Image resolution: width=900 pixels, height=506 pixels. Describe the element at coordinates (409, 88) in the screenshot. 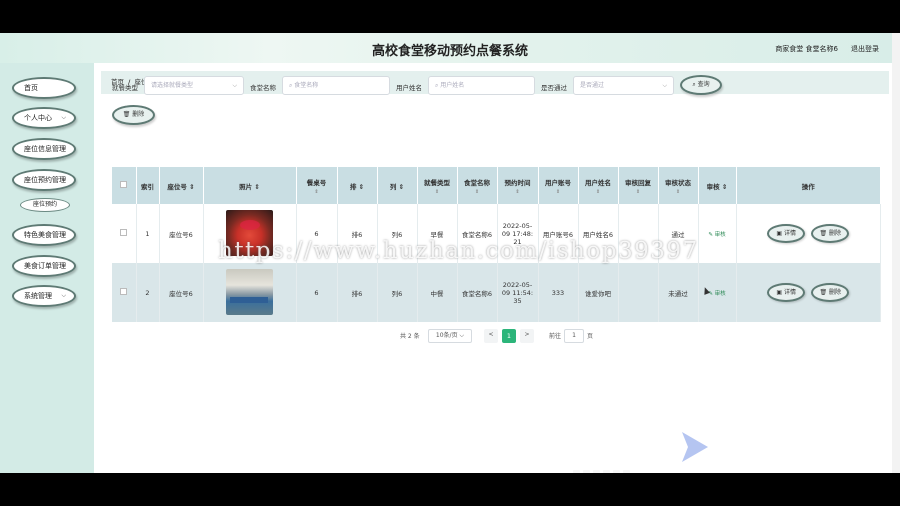

I see `username-label: 用户姓名` at that location.